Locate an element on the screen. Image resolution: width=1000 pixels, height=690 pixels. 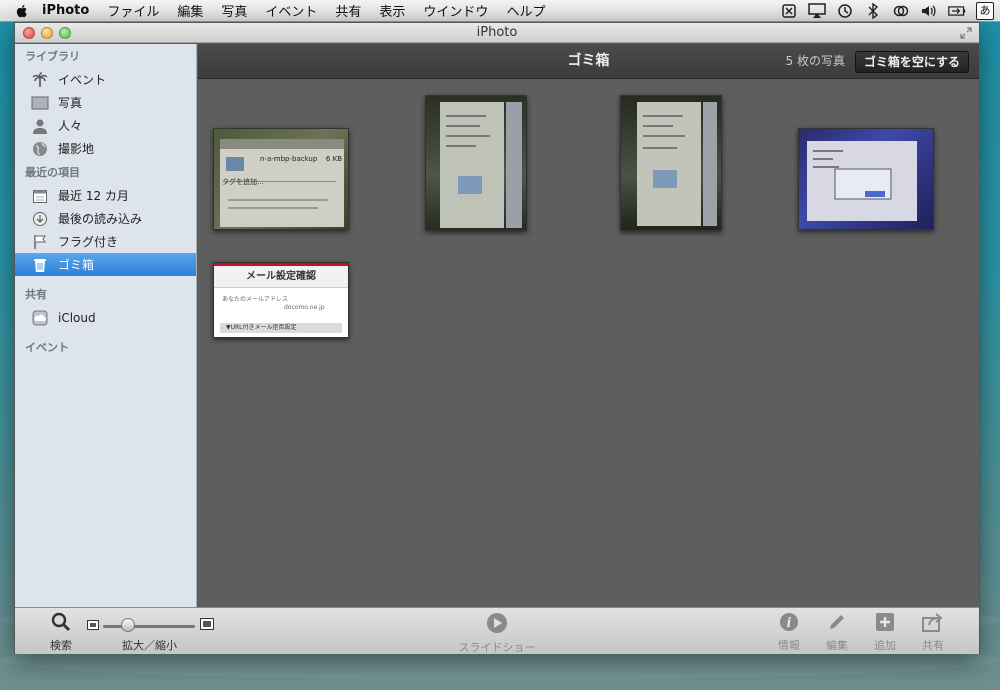
menu-view: 表示 is located at coordinates (392, 10).